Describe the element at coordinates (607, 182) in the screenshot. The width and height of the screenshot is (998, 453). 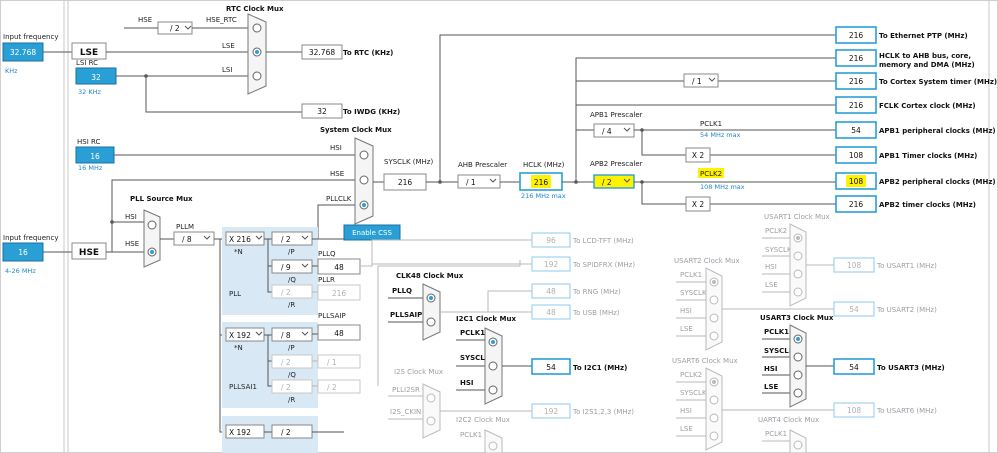
I see `apb2-prescaler-value: / 2` at that location.